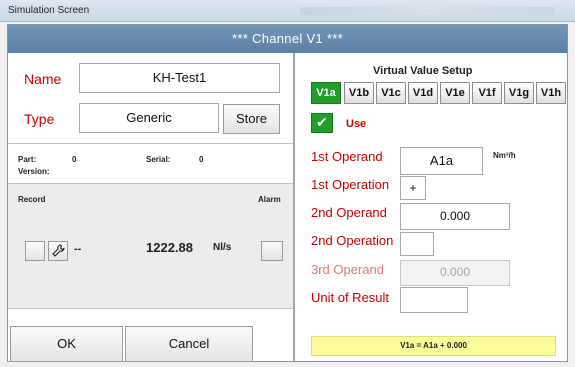  Describe the element at coordinates (455, 216) in the screenshot. I see `operand2-field: 0.000` at that location.